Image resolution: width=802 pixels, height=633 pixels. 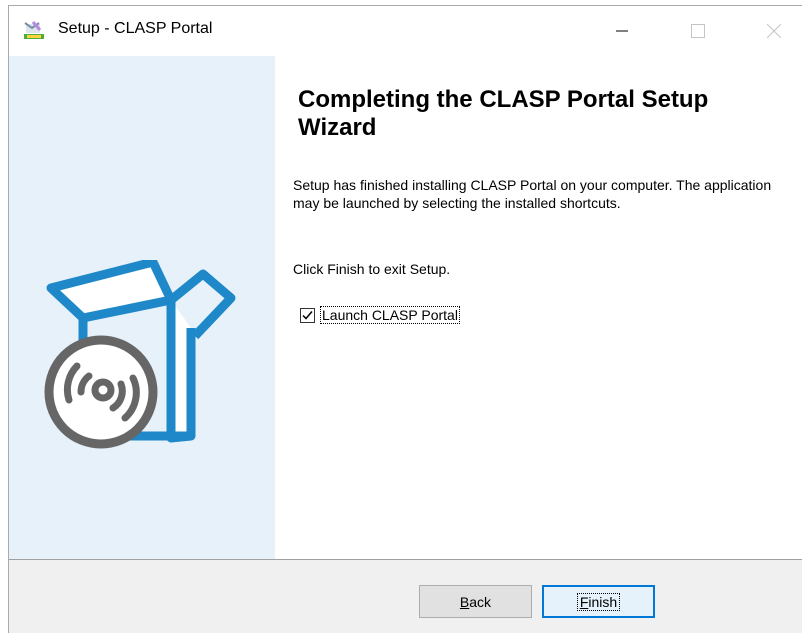 I want to click on maximize-button, so click(x=698, y=31).